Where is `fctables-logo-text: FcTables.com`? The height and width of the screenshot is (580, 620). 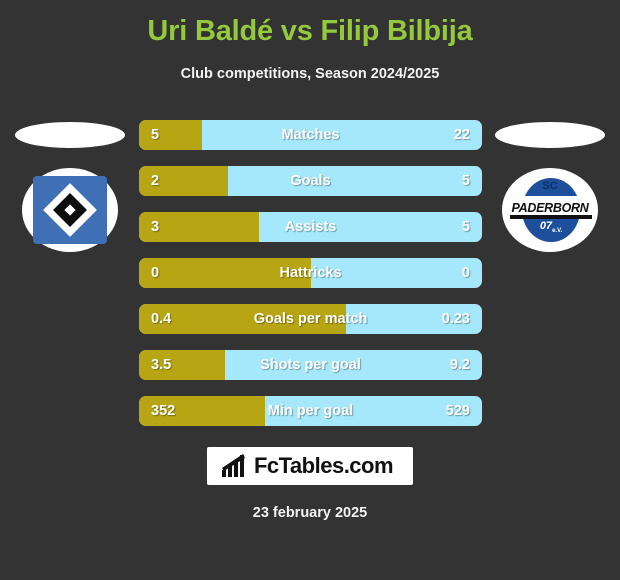 fctables-logo-text: FcTables.com is located at coordinates (323, 465).